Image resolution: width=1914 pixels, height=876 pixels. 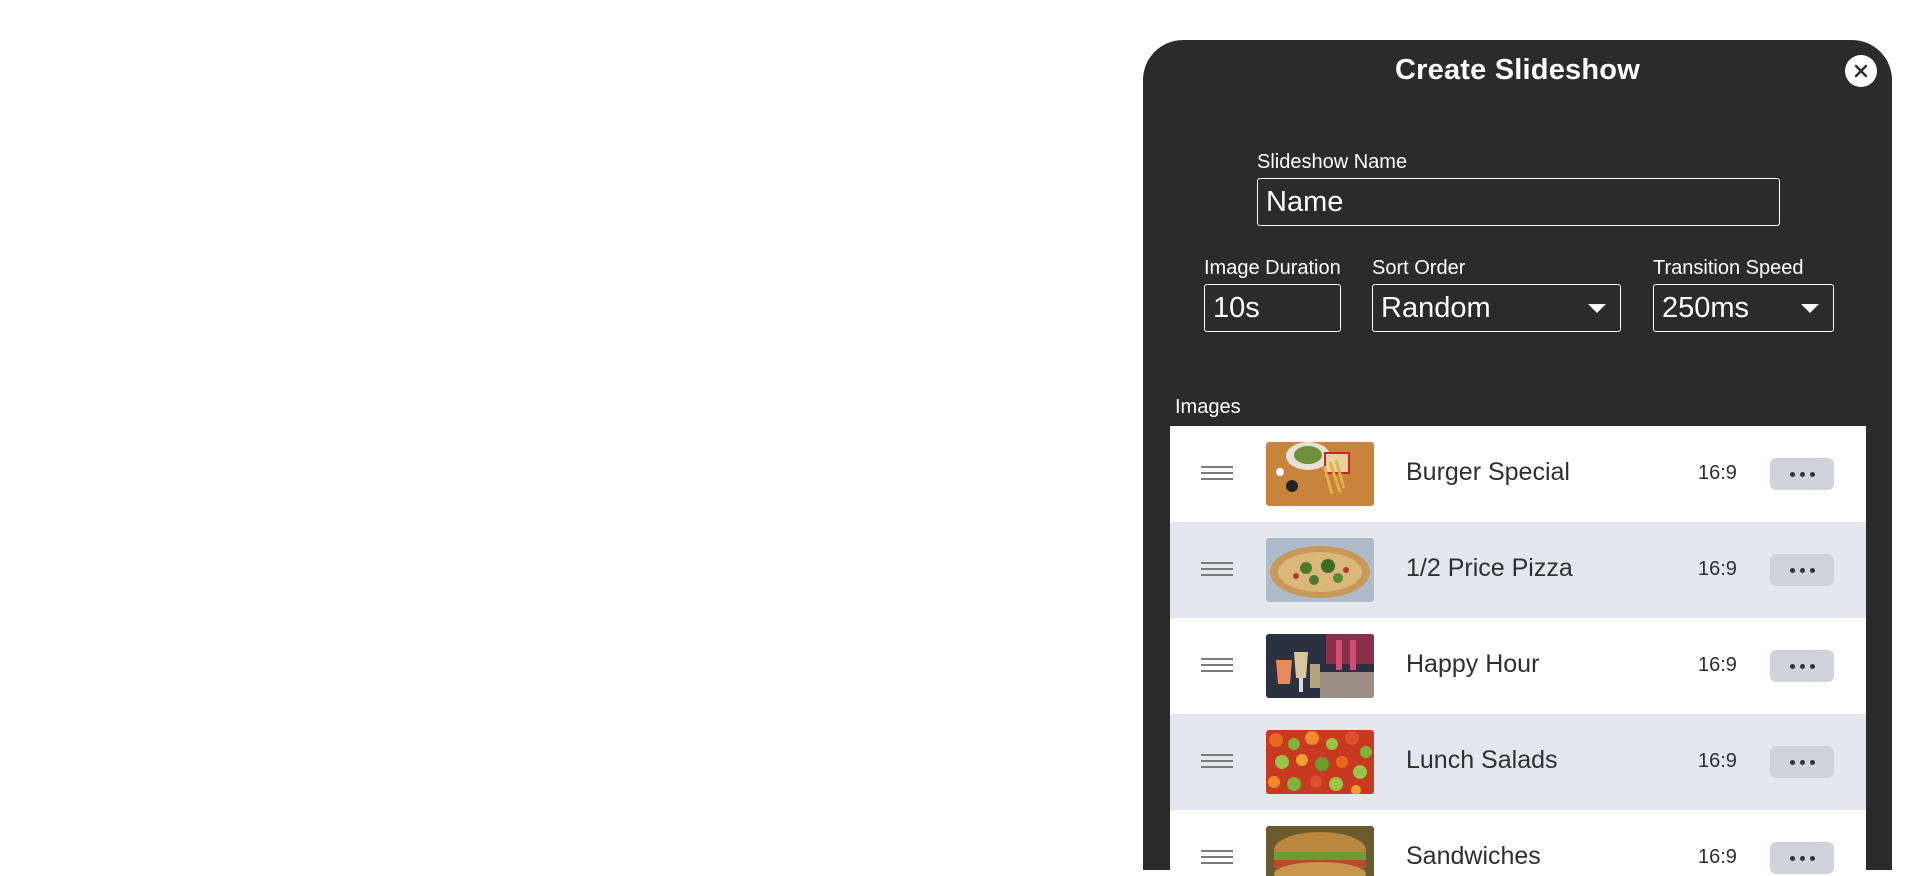 What do you see at coordinates (1208, 407) in the screenshot?
I see `images-label: Images` at bounding box center [1208, 407].